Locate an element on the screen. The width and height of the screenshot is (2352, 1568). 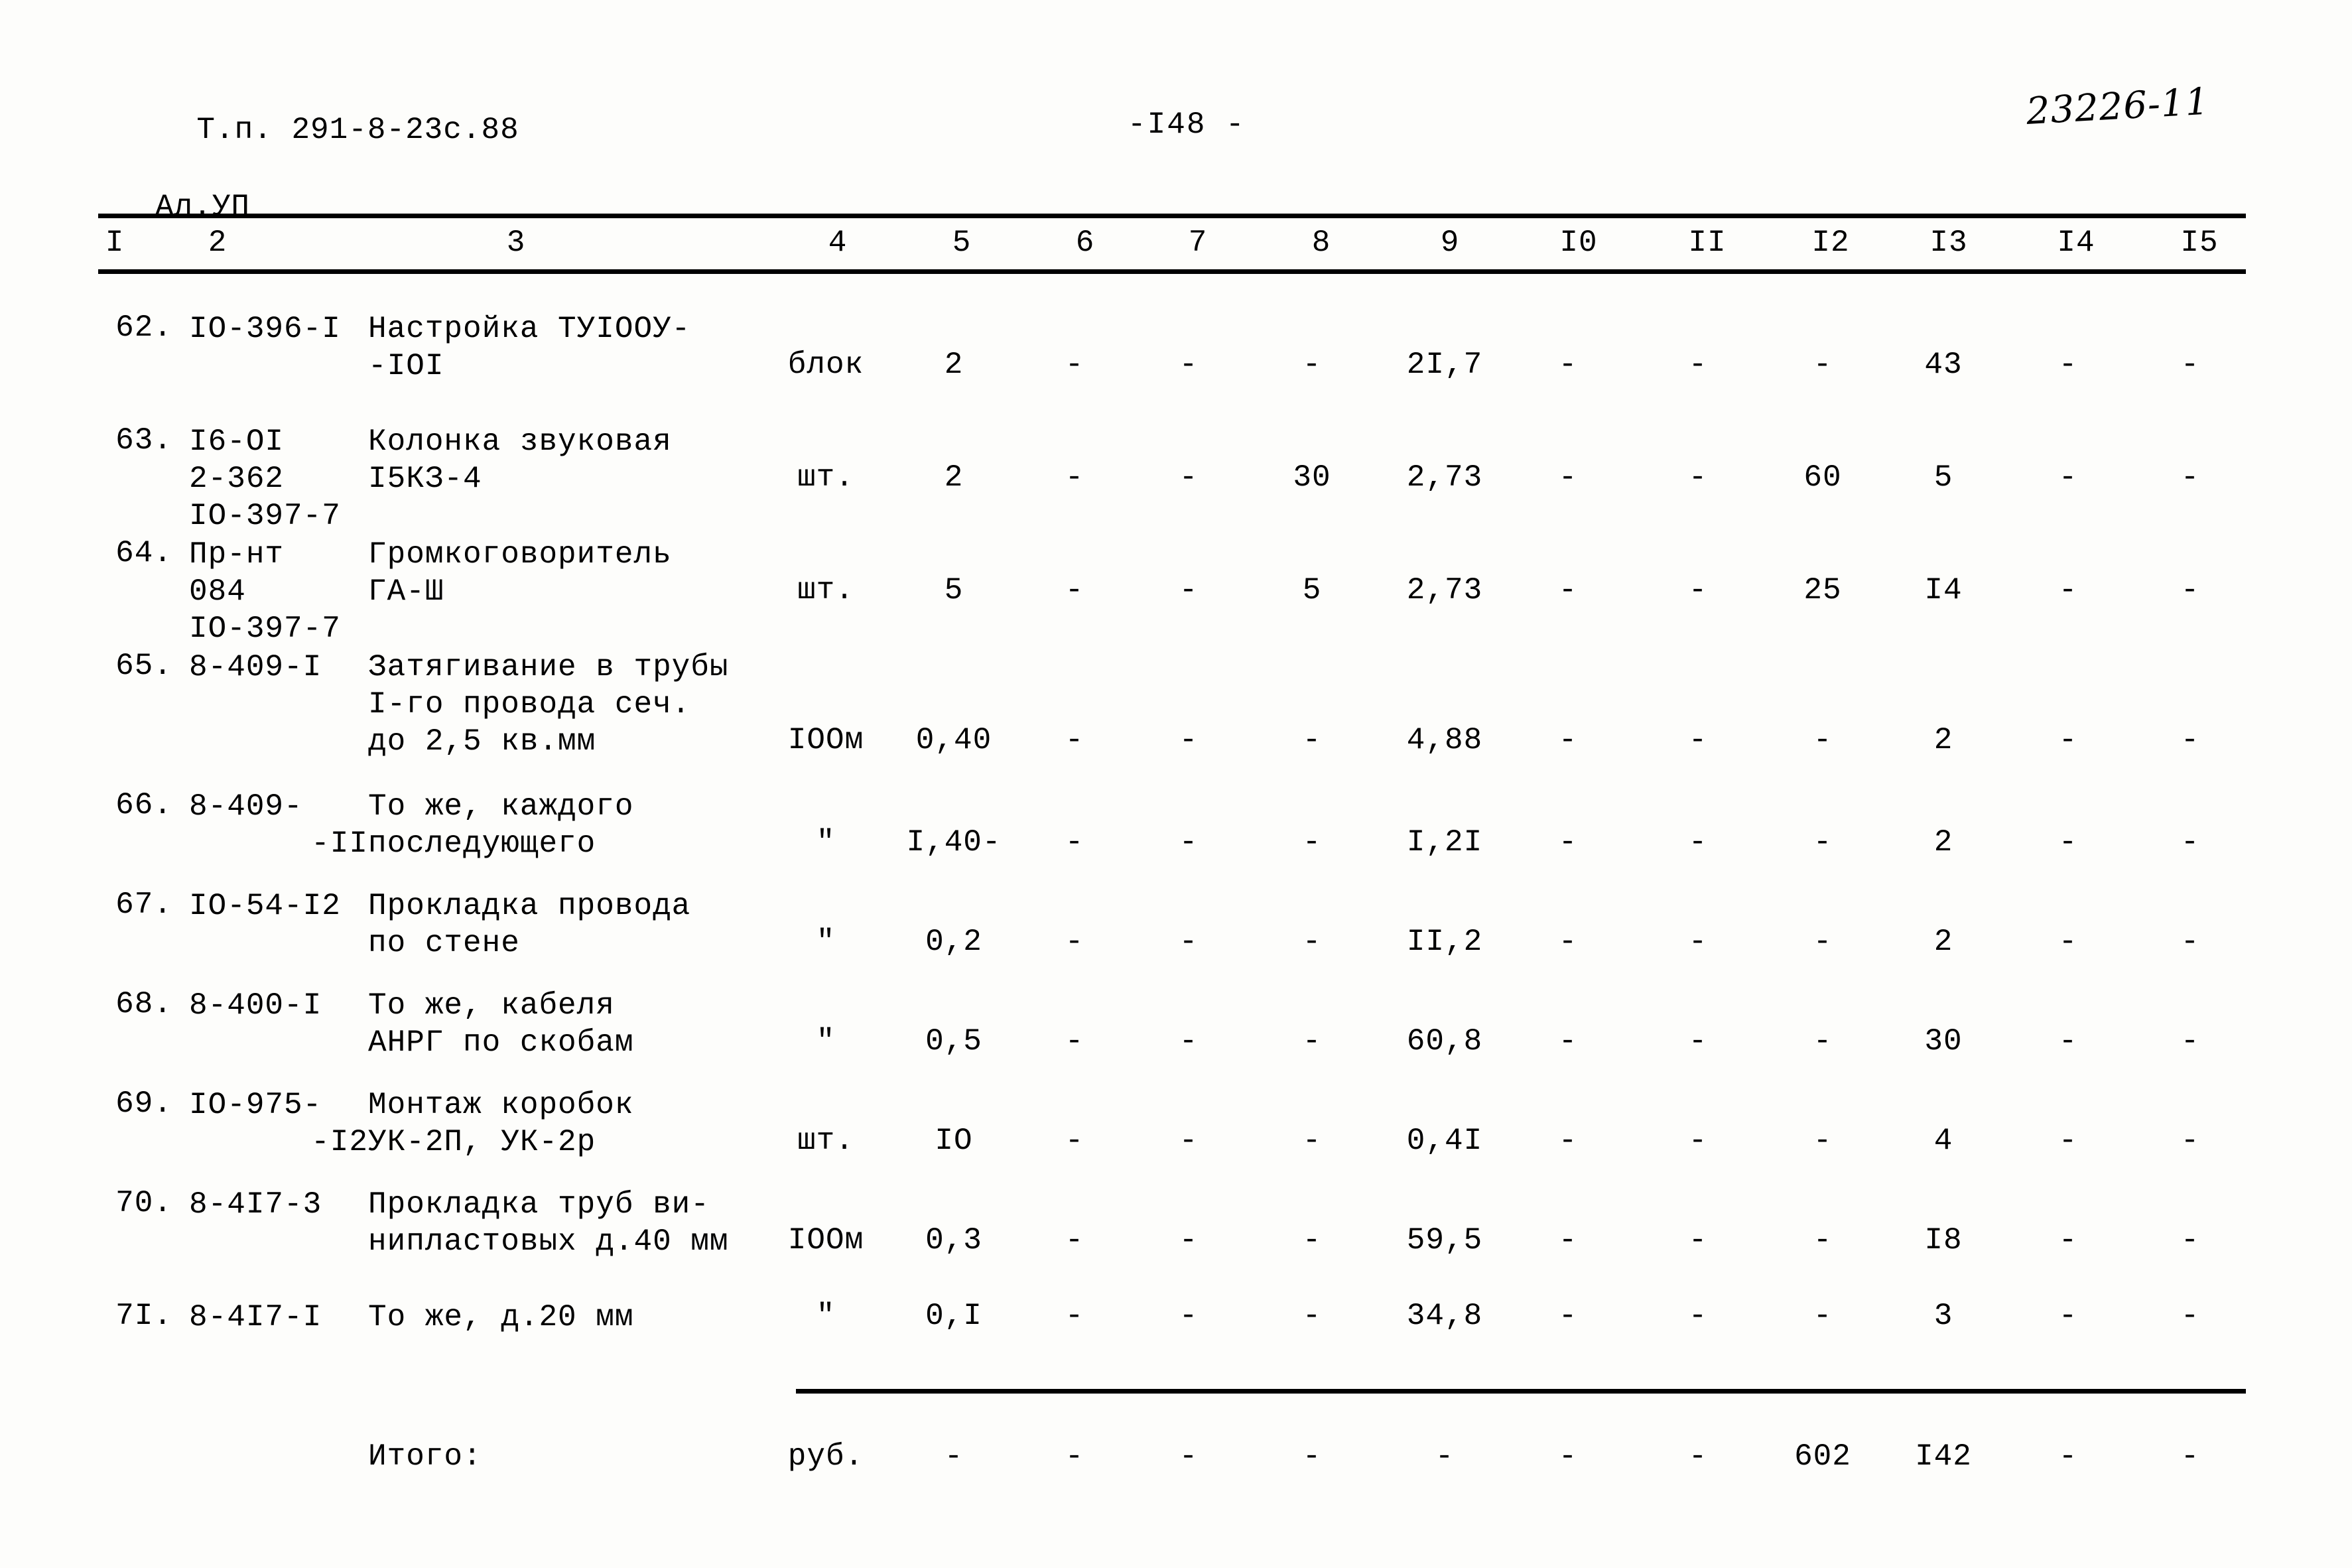
row-value-col-5: IO is located at coordinates (954, 1141).